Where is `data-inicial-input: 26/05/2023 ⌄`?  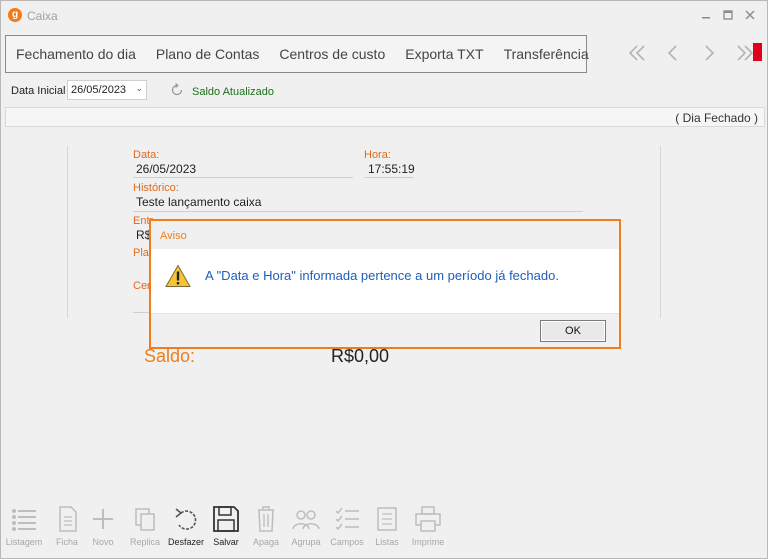 data-inicial-input: 26/05/2023 ⌄ is located at coordinates (107, 90).